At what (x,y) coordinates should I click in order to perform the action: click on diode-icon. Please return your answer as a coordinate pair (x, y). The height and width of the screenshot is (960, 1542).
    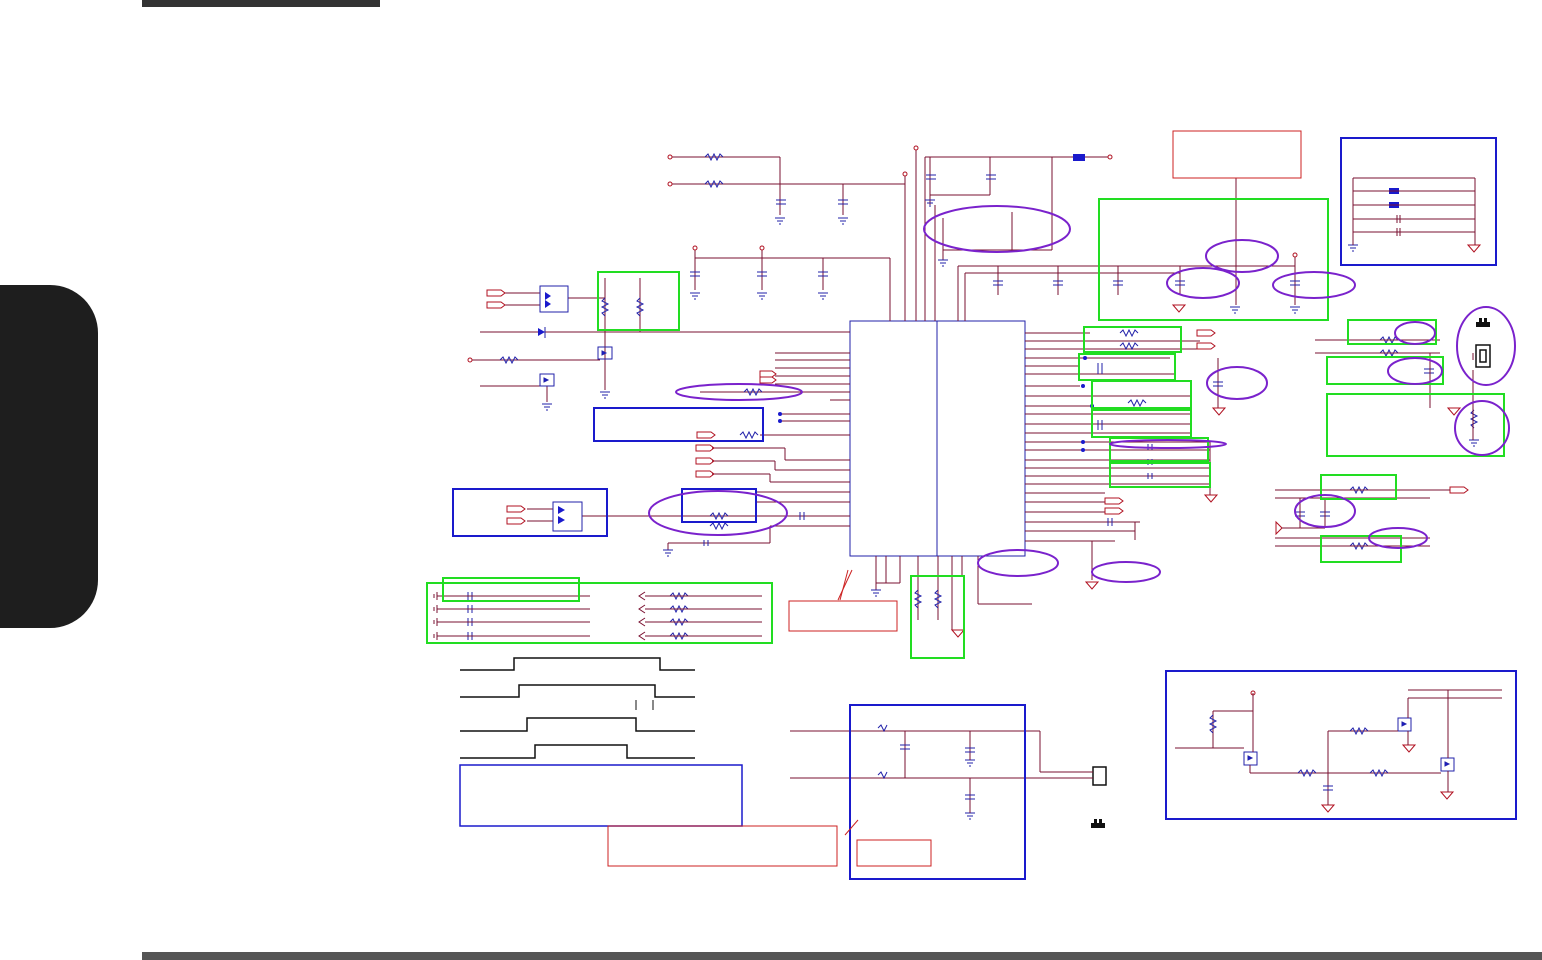
    Looking at the image, I should click on (560, 408).